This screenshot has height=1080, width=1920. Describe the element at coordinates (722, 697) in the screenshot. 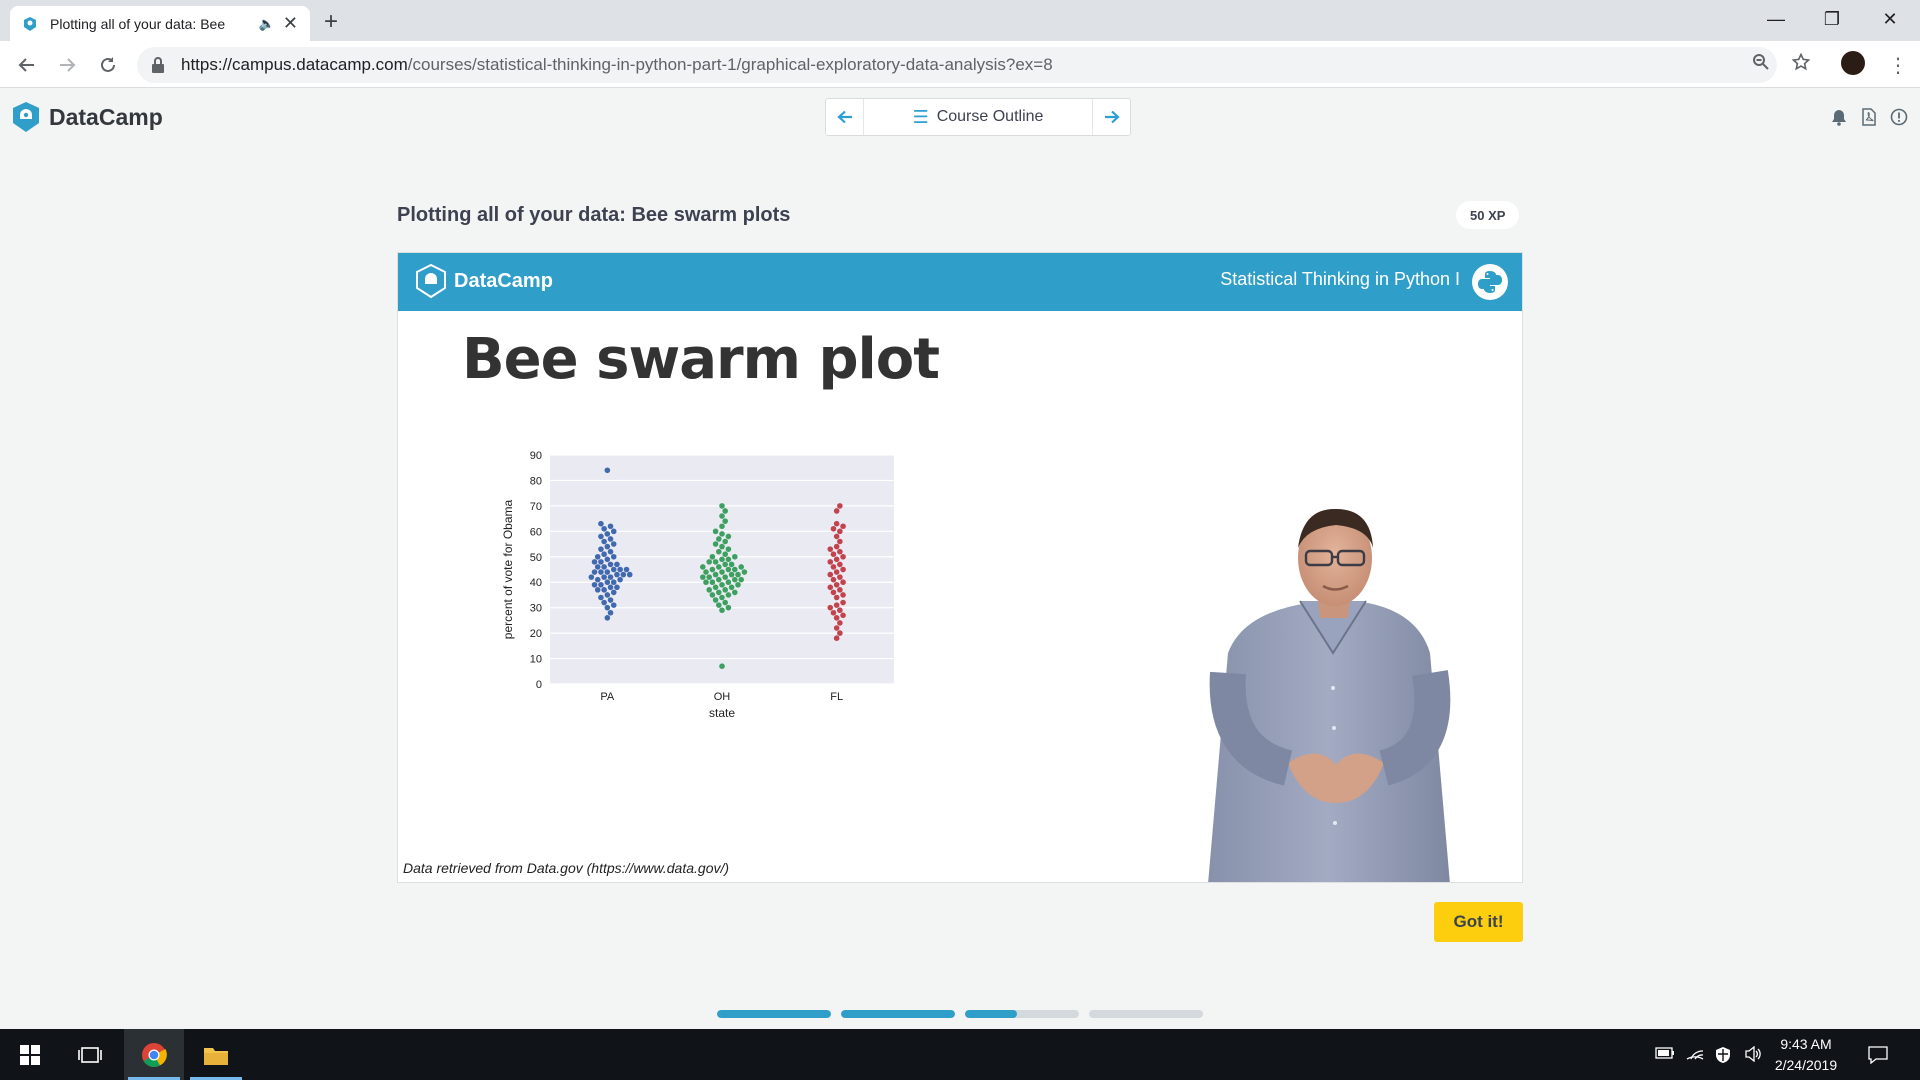

I see `x-tick-label: OH` at that location.